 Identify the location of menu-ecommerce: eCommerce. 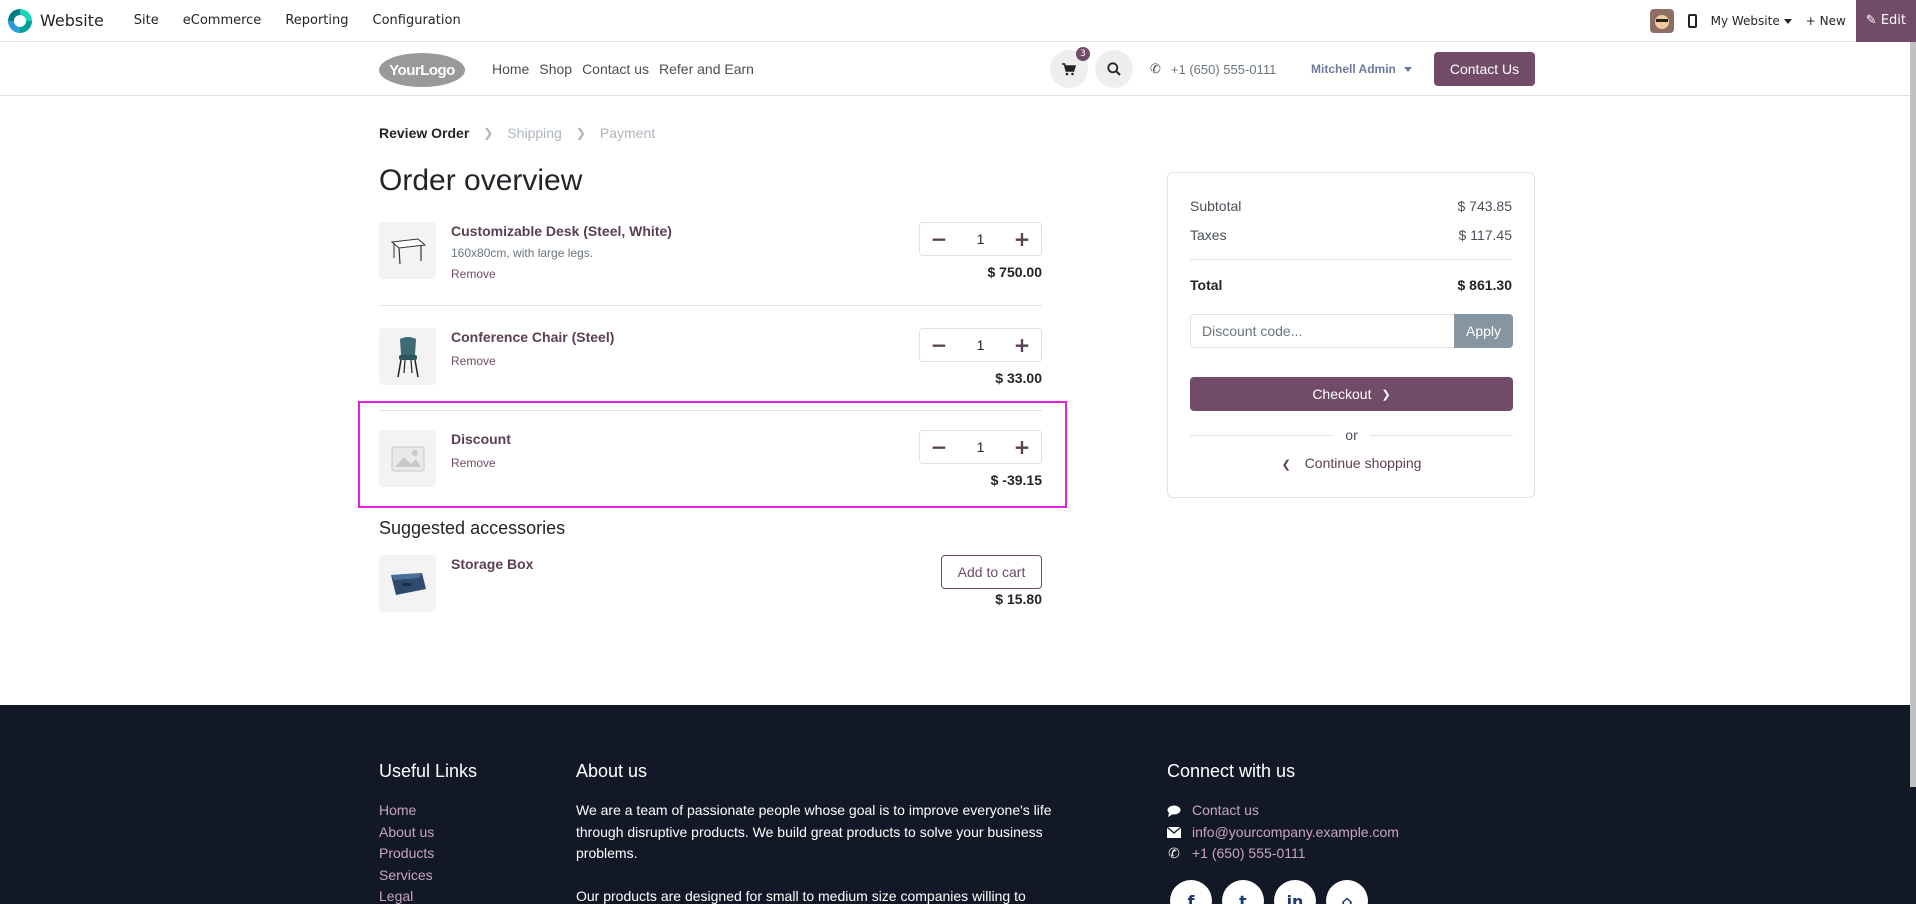
(222, 21).